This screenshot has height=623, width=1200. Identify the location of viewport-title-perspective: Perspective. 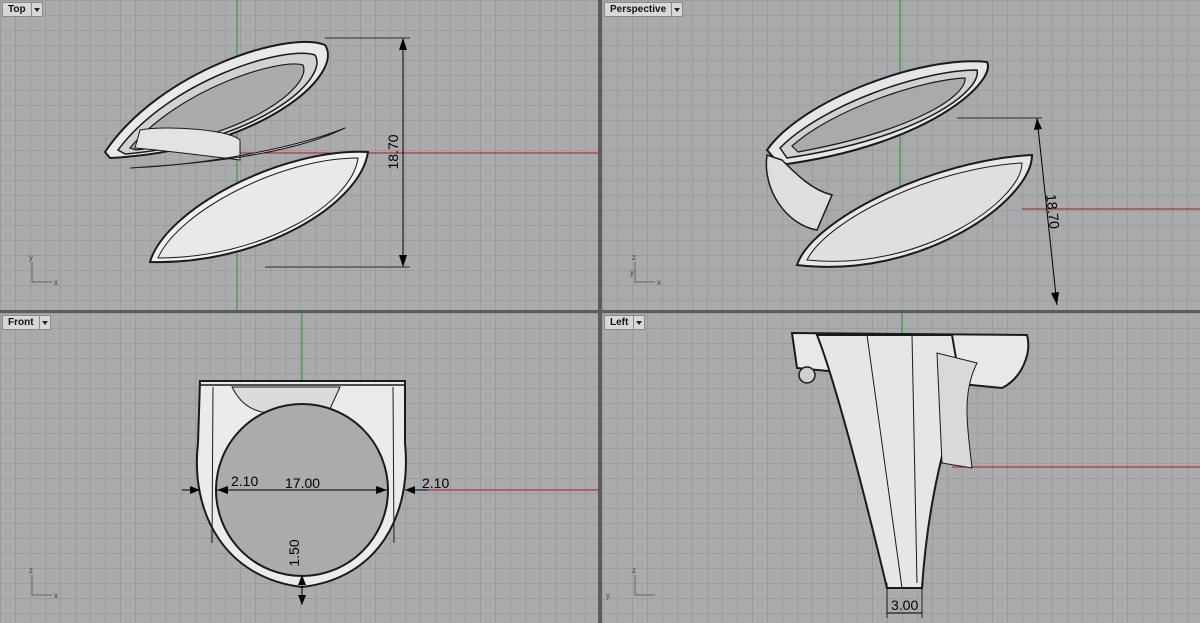
(644, 9).